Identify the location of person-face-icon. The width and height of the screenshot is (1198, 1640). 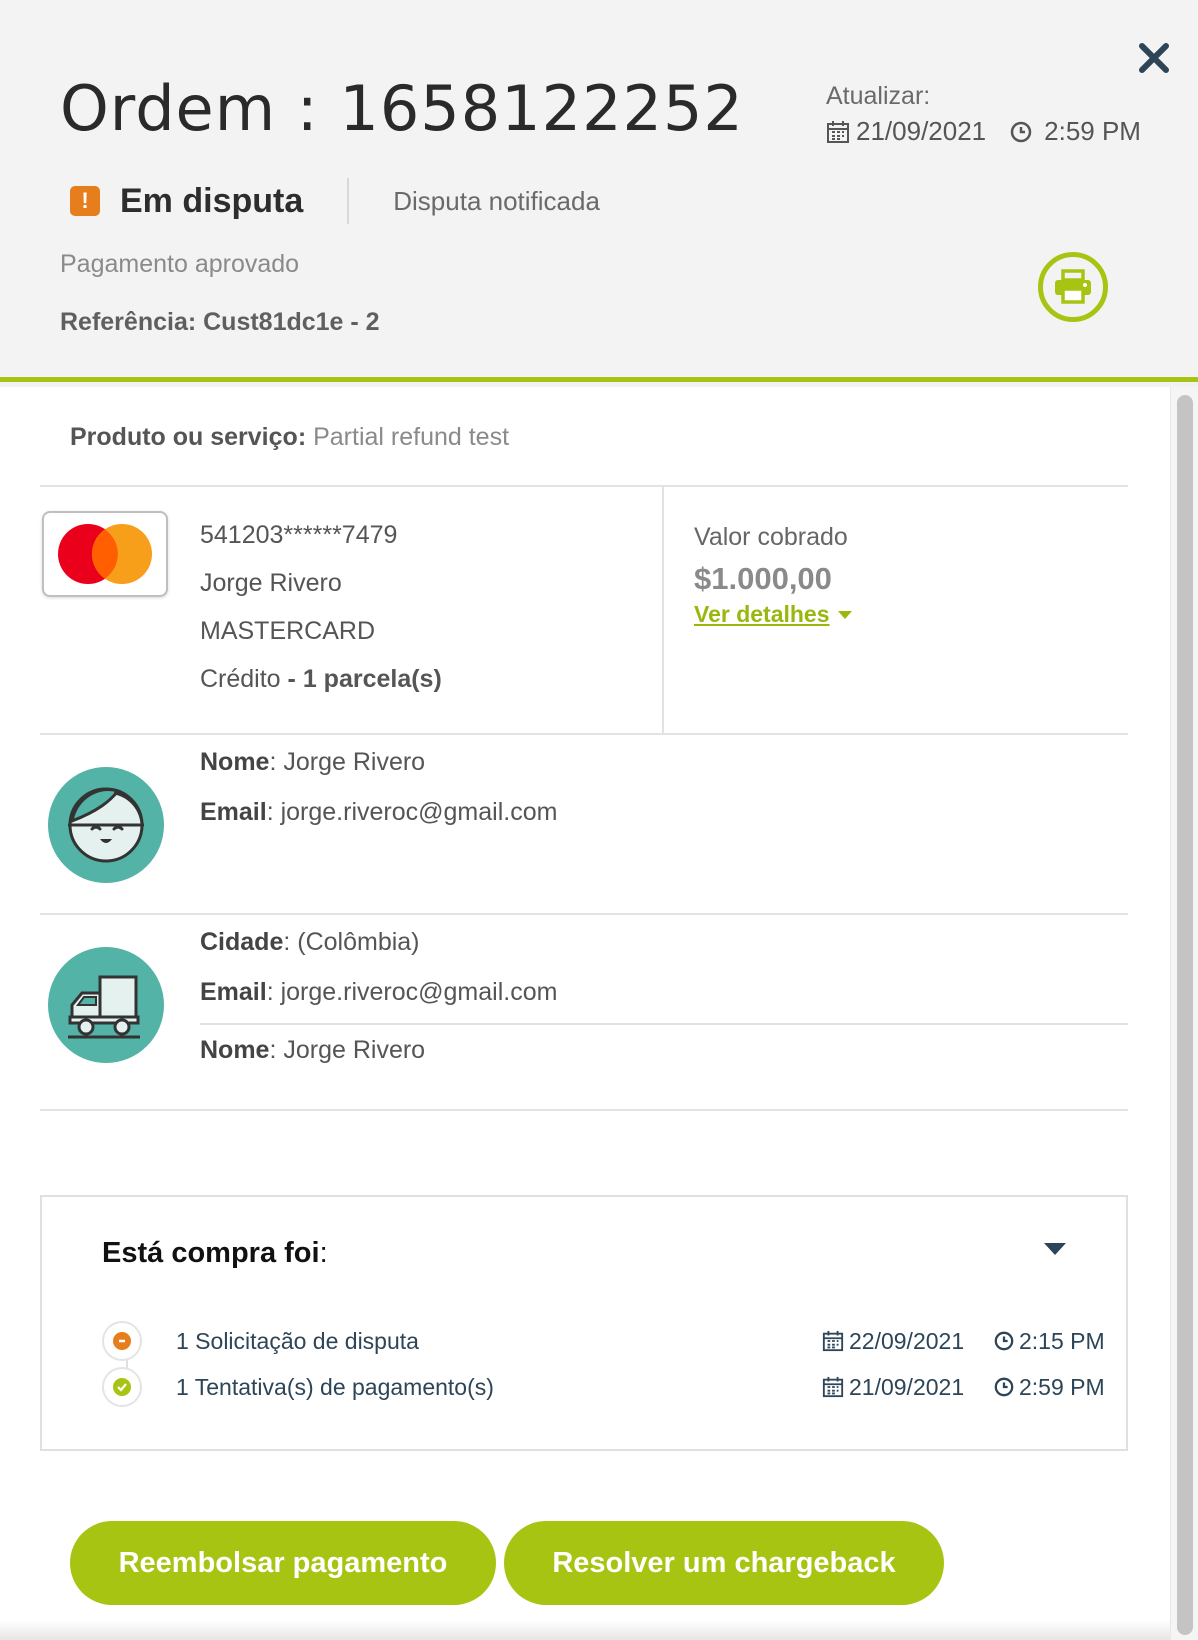
(106, 825).